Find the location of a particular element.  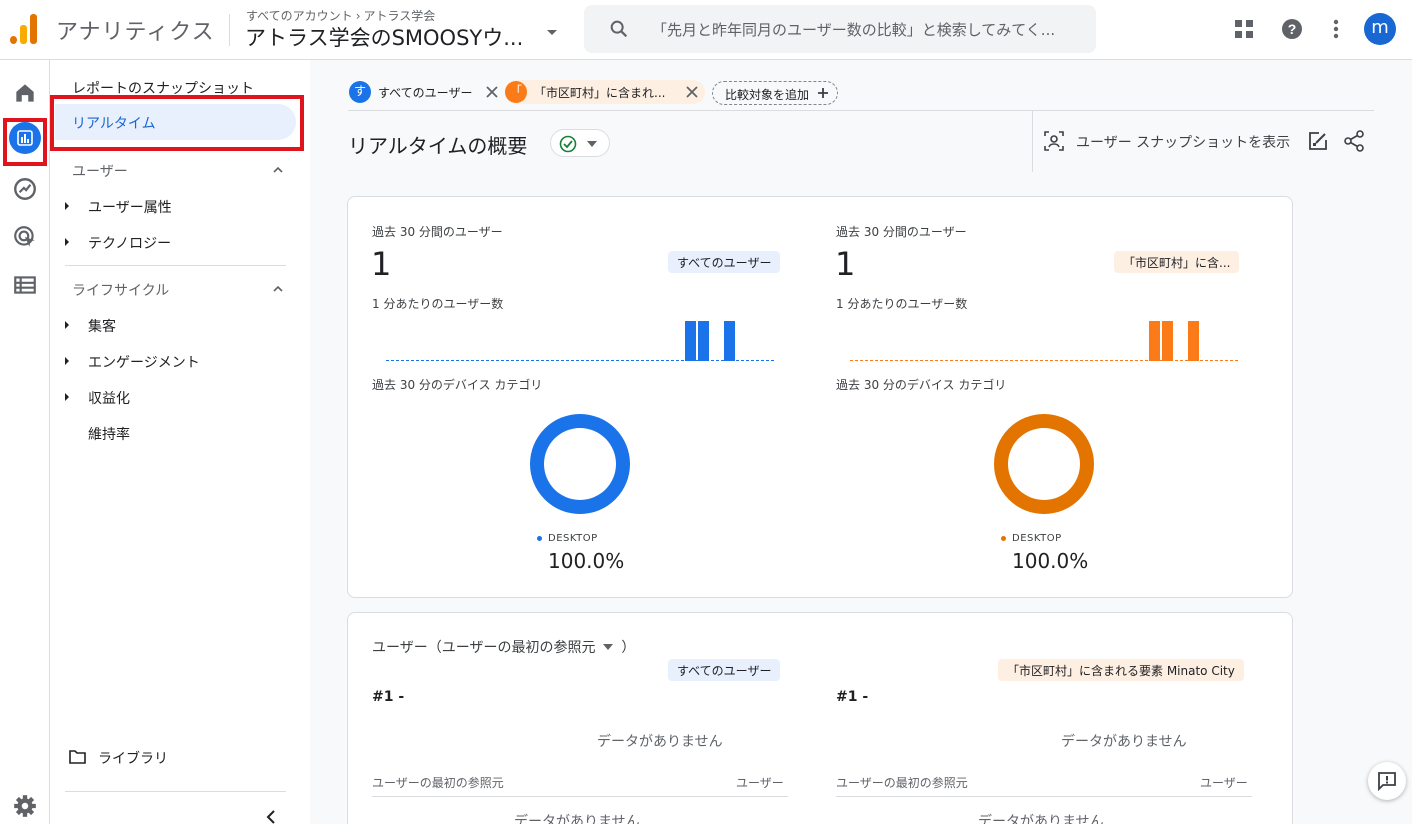

chevron-right-icon: › is located at coordinates (358, 16).